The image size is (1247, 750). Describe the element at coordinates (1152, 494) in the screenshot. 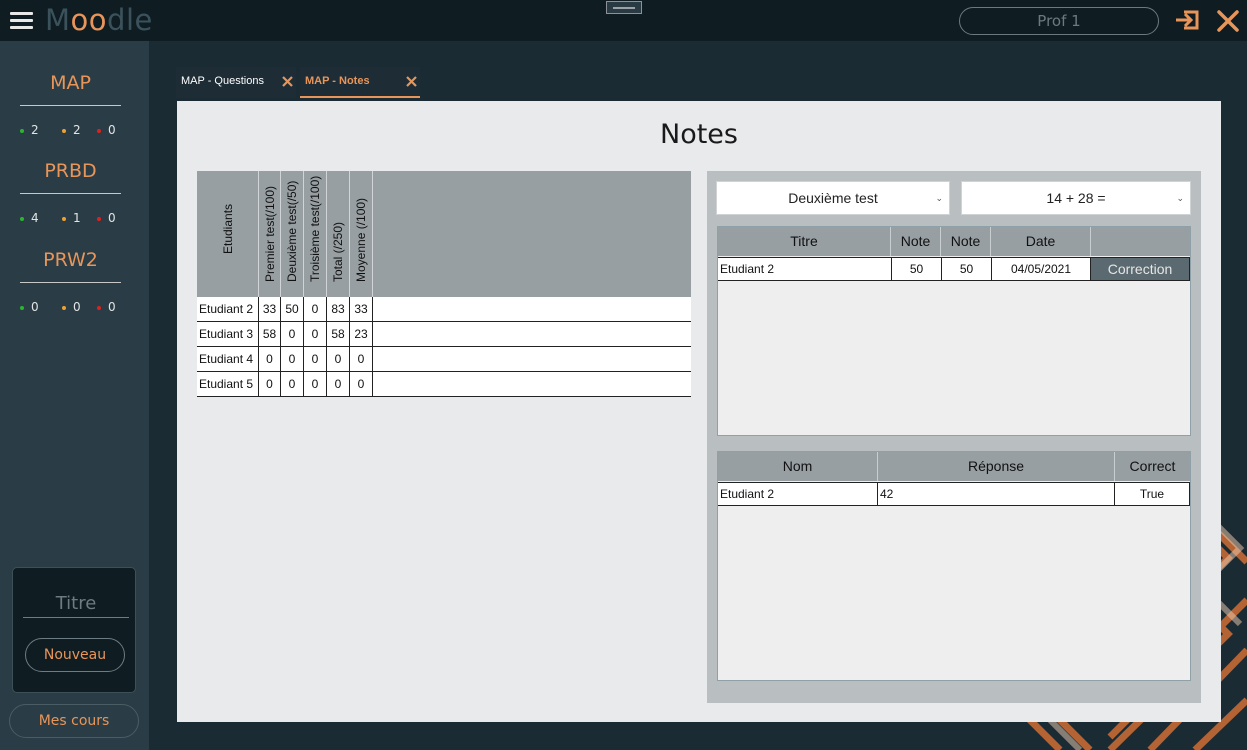

I see `answer-correct-cell: True` at that location.